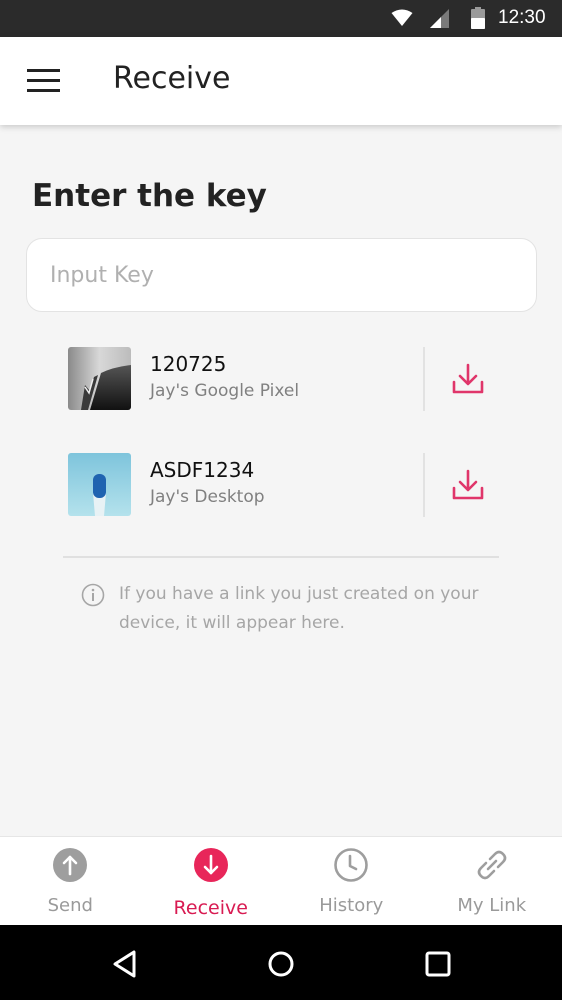 This screenshot has width=562, height=1000. What do you see at coordinates (492, 865) in the screenshot?
I see `link-icon` at bounding box center [492, 865].